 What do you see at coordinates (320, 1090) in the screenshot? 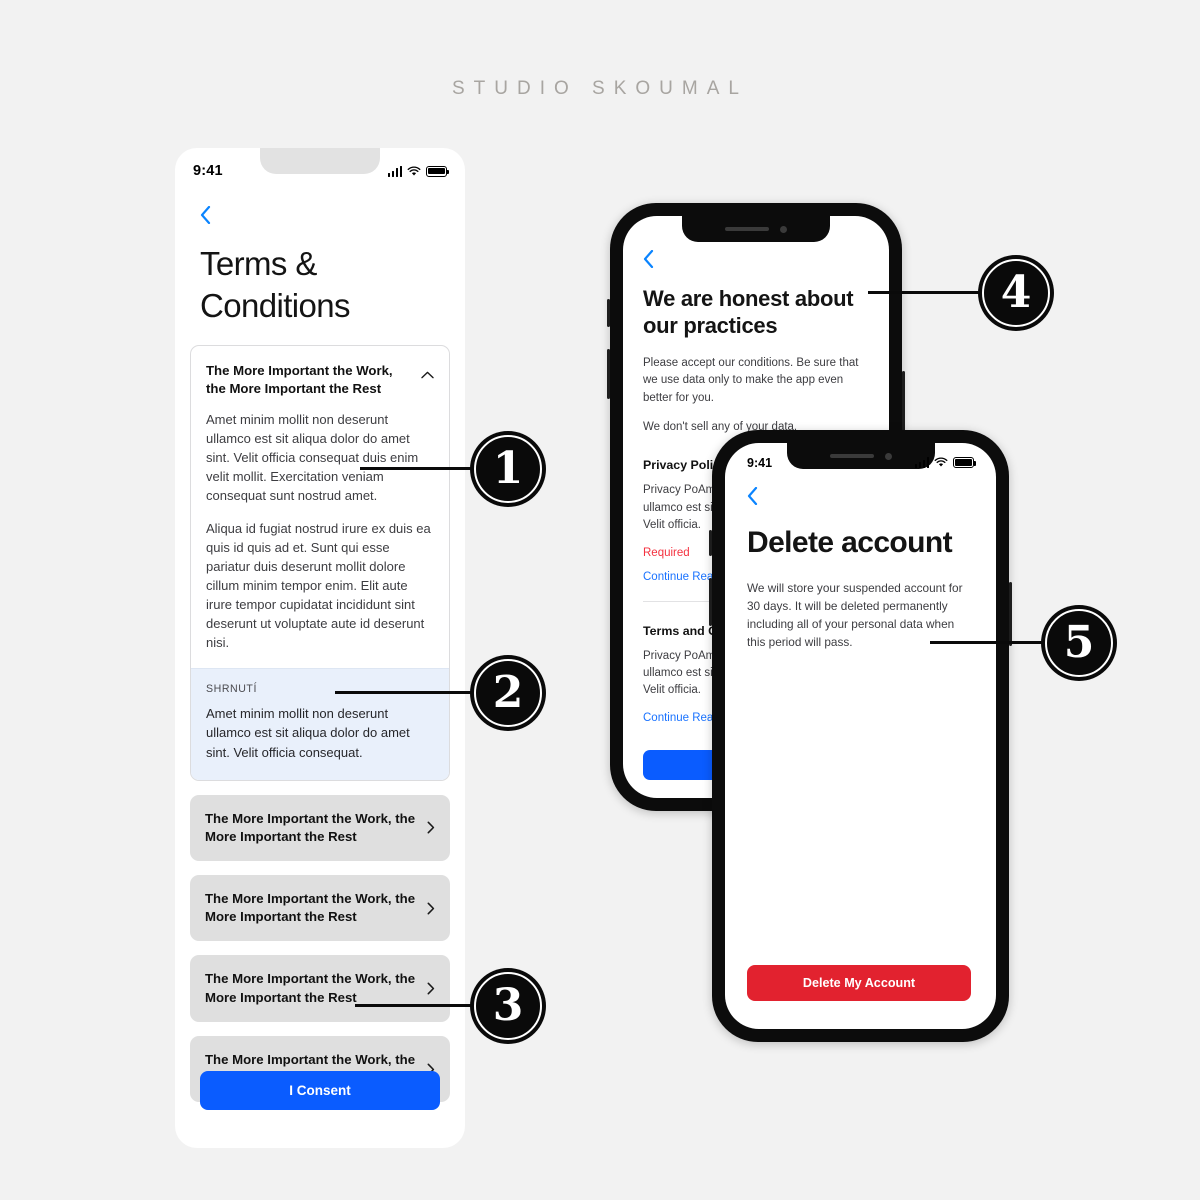
I see `consent-button: I Consent` at bounding box center [320, 1090].